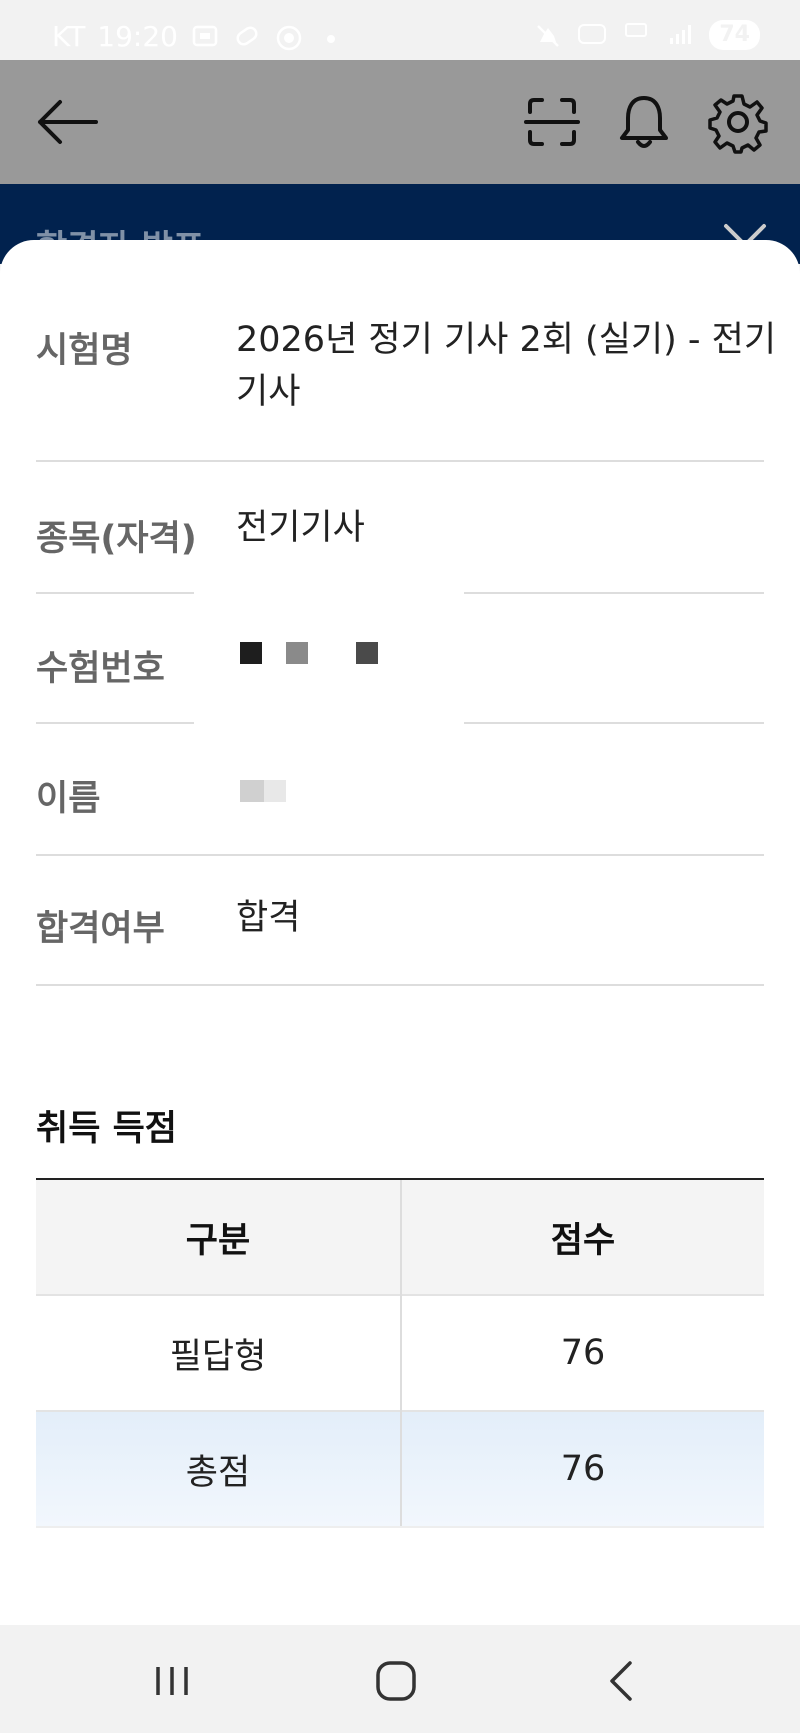  Describe the element at coordinates (738, 122) in the screenshot. I see `gear-icon` at that location.